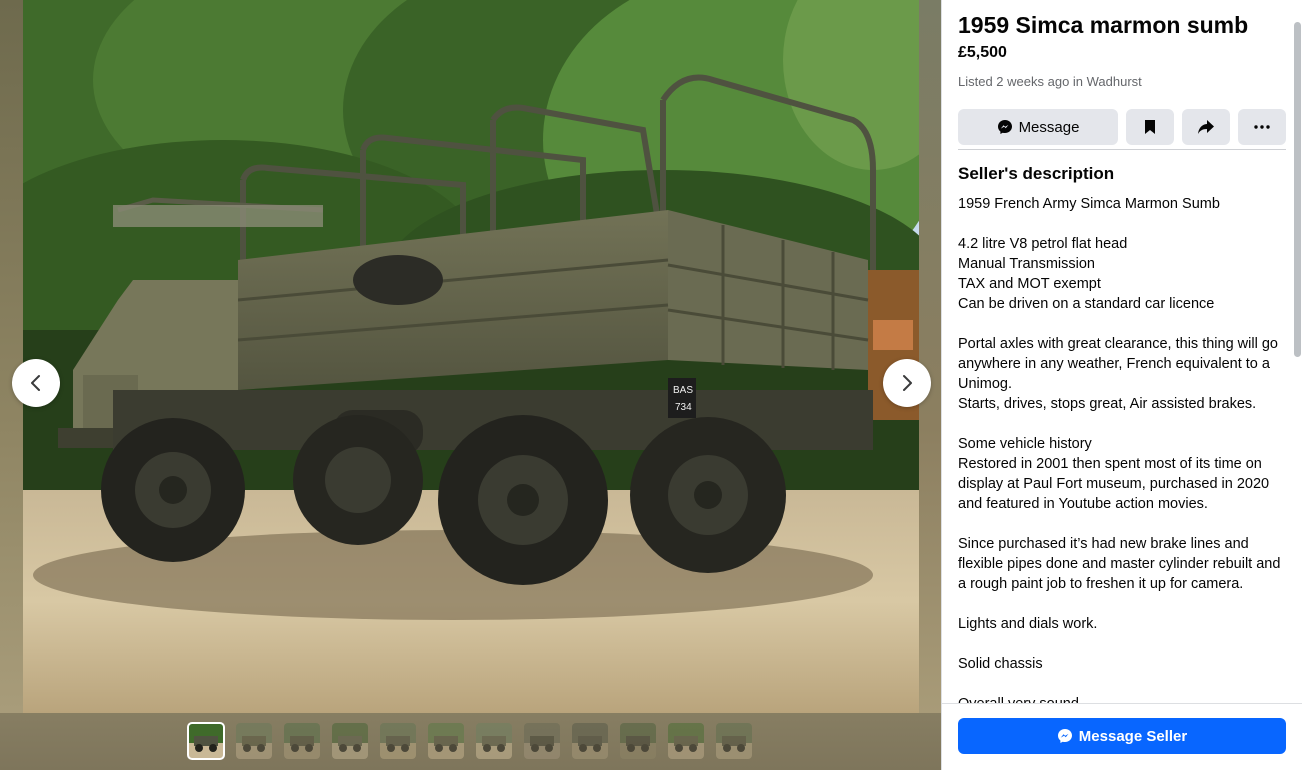 This screenshot has height=770, width=1303. What do you see at coordinates (469, 741) in the screenshot?
I see `thumbnail-strip` at bounding box center [469, 741].